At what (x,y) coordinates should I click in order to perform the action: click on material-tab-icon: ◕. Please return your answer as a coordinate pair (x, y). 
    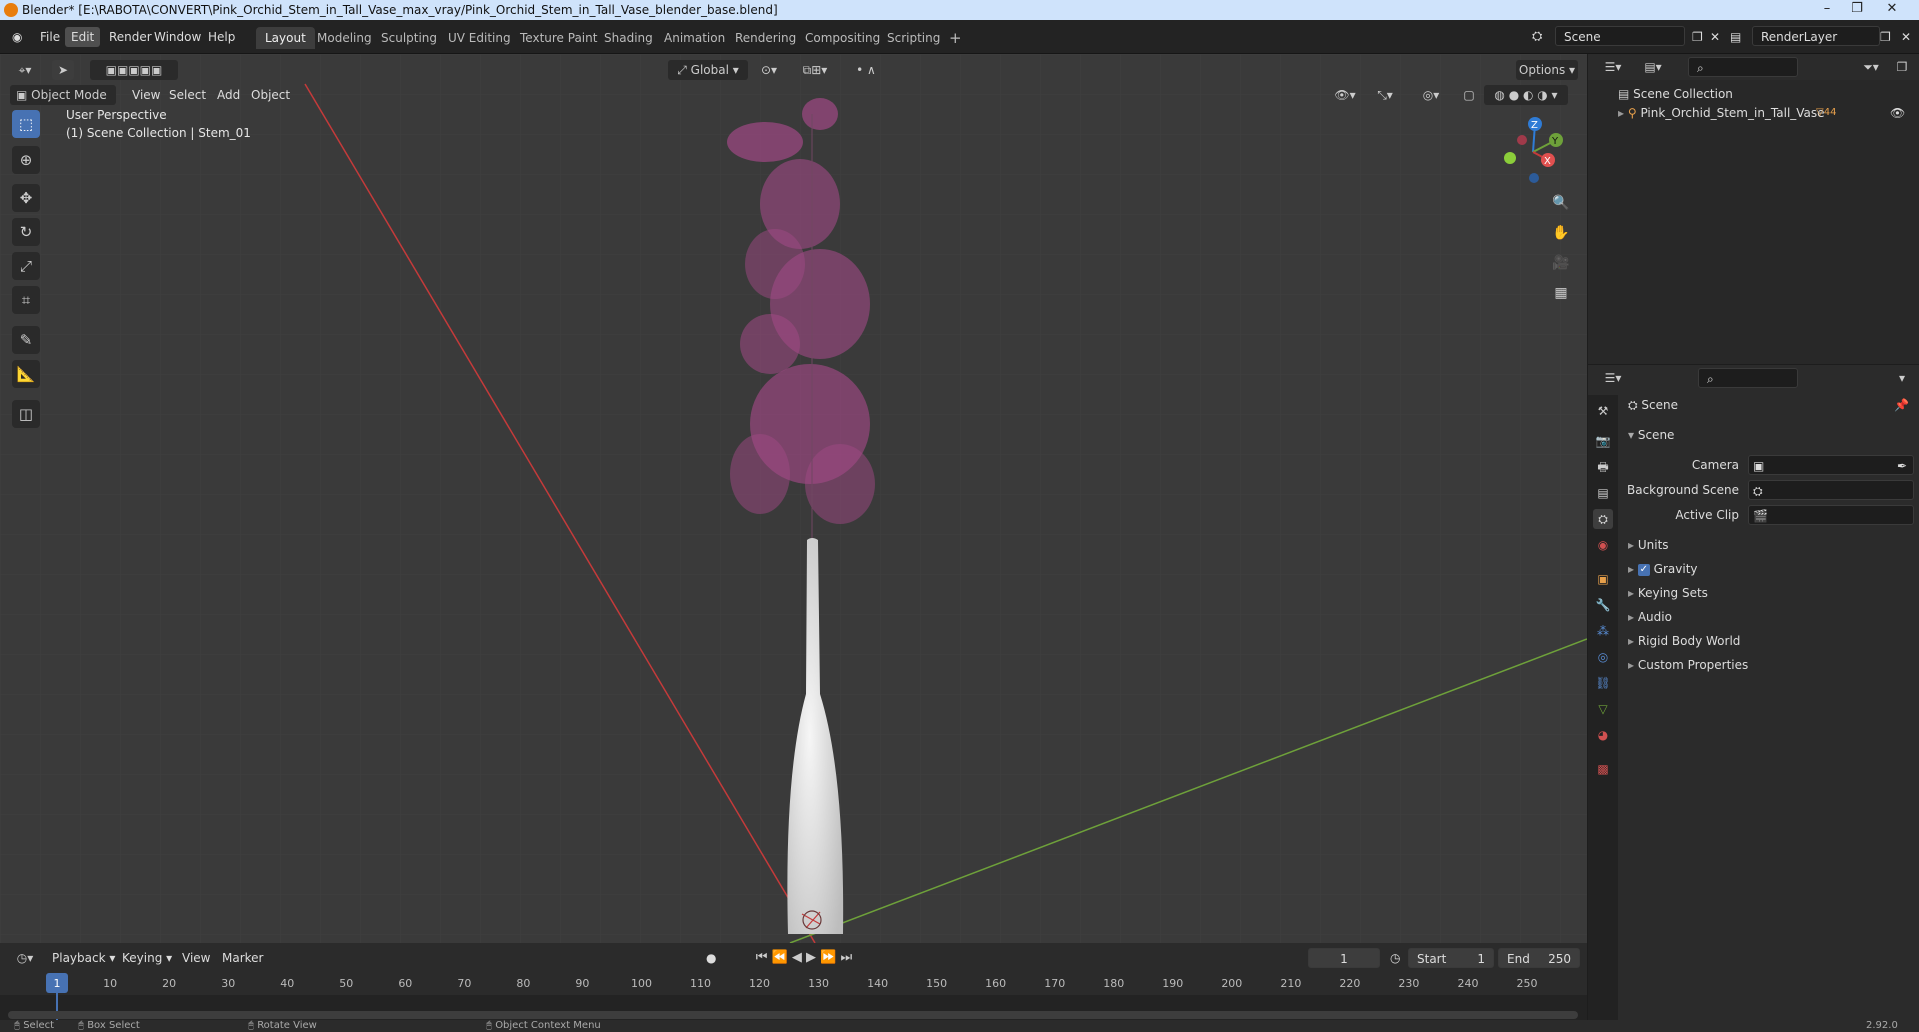
    Looking at the image, I should click on (1603, 735).